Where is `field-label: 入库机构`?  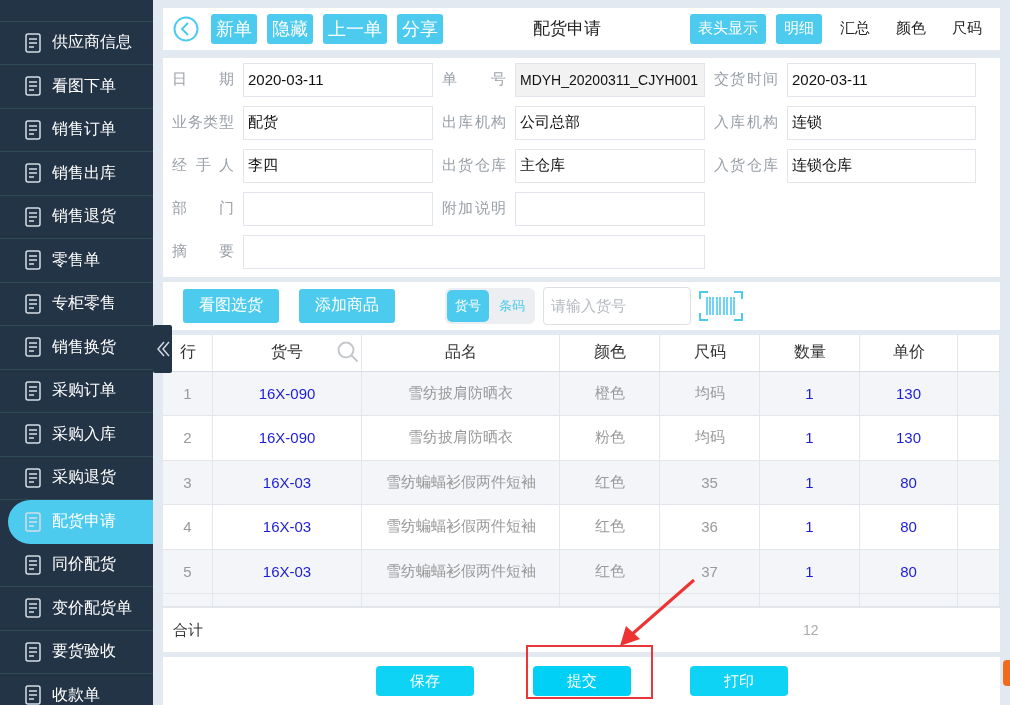 field-label: 入库机构 is located at coordinates (746, 123).